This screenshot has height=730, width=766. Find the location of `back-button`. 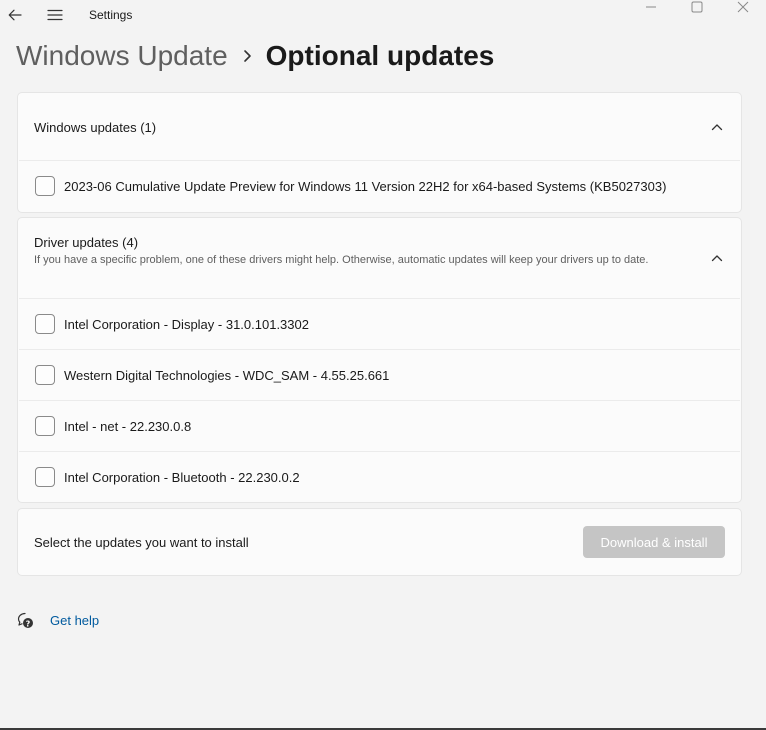

back-button is located at coordinates (15, 15).